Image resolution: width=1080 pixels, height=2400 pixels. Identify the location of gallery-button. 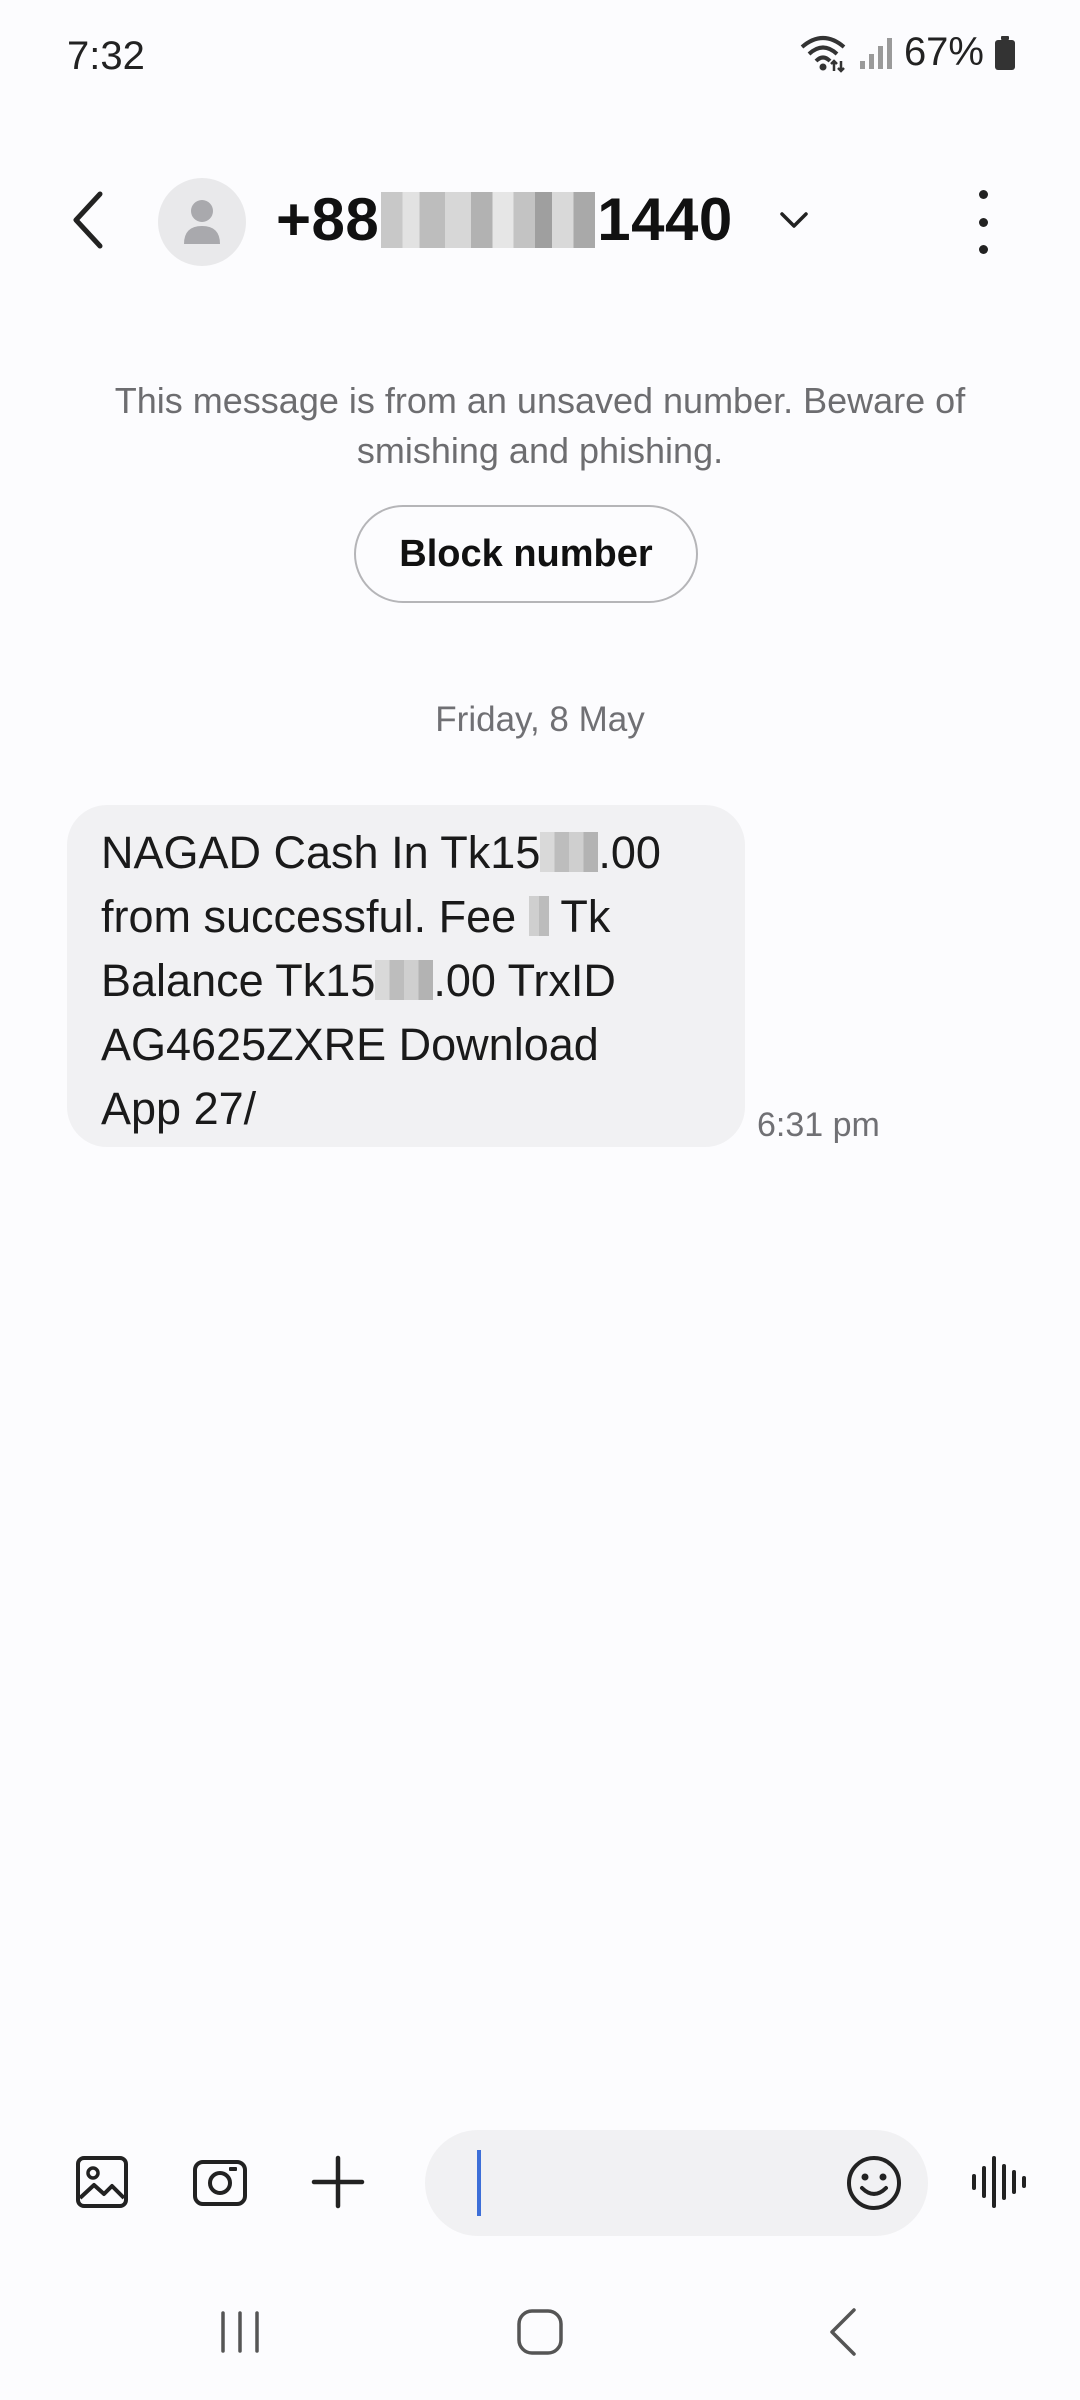
(102, 2182).